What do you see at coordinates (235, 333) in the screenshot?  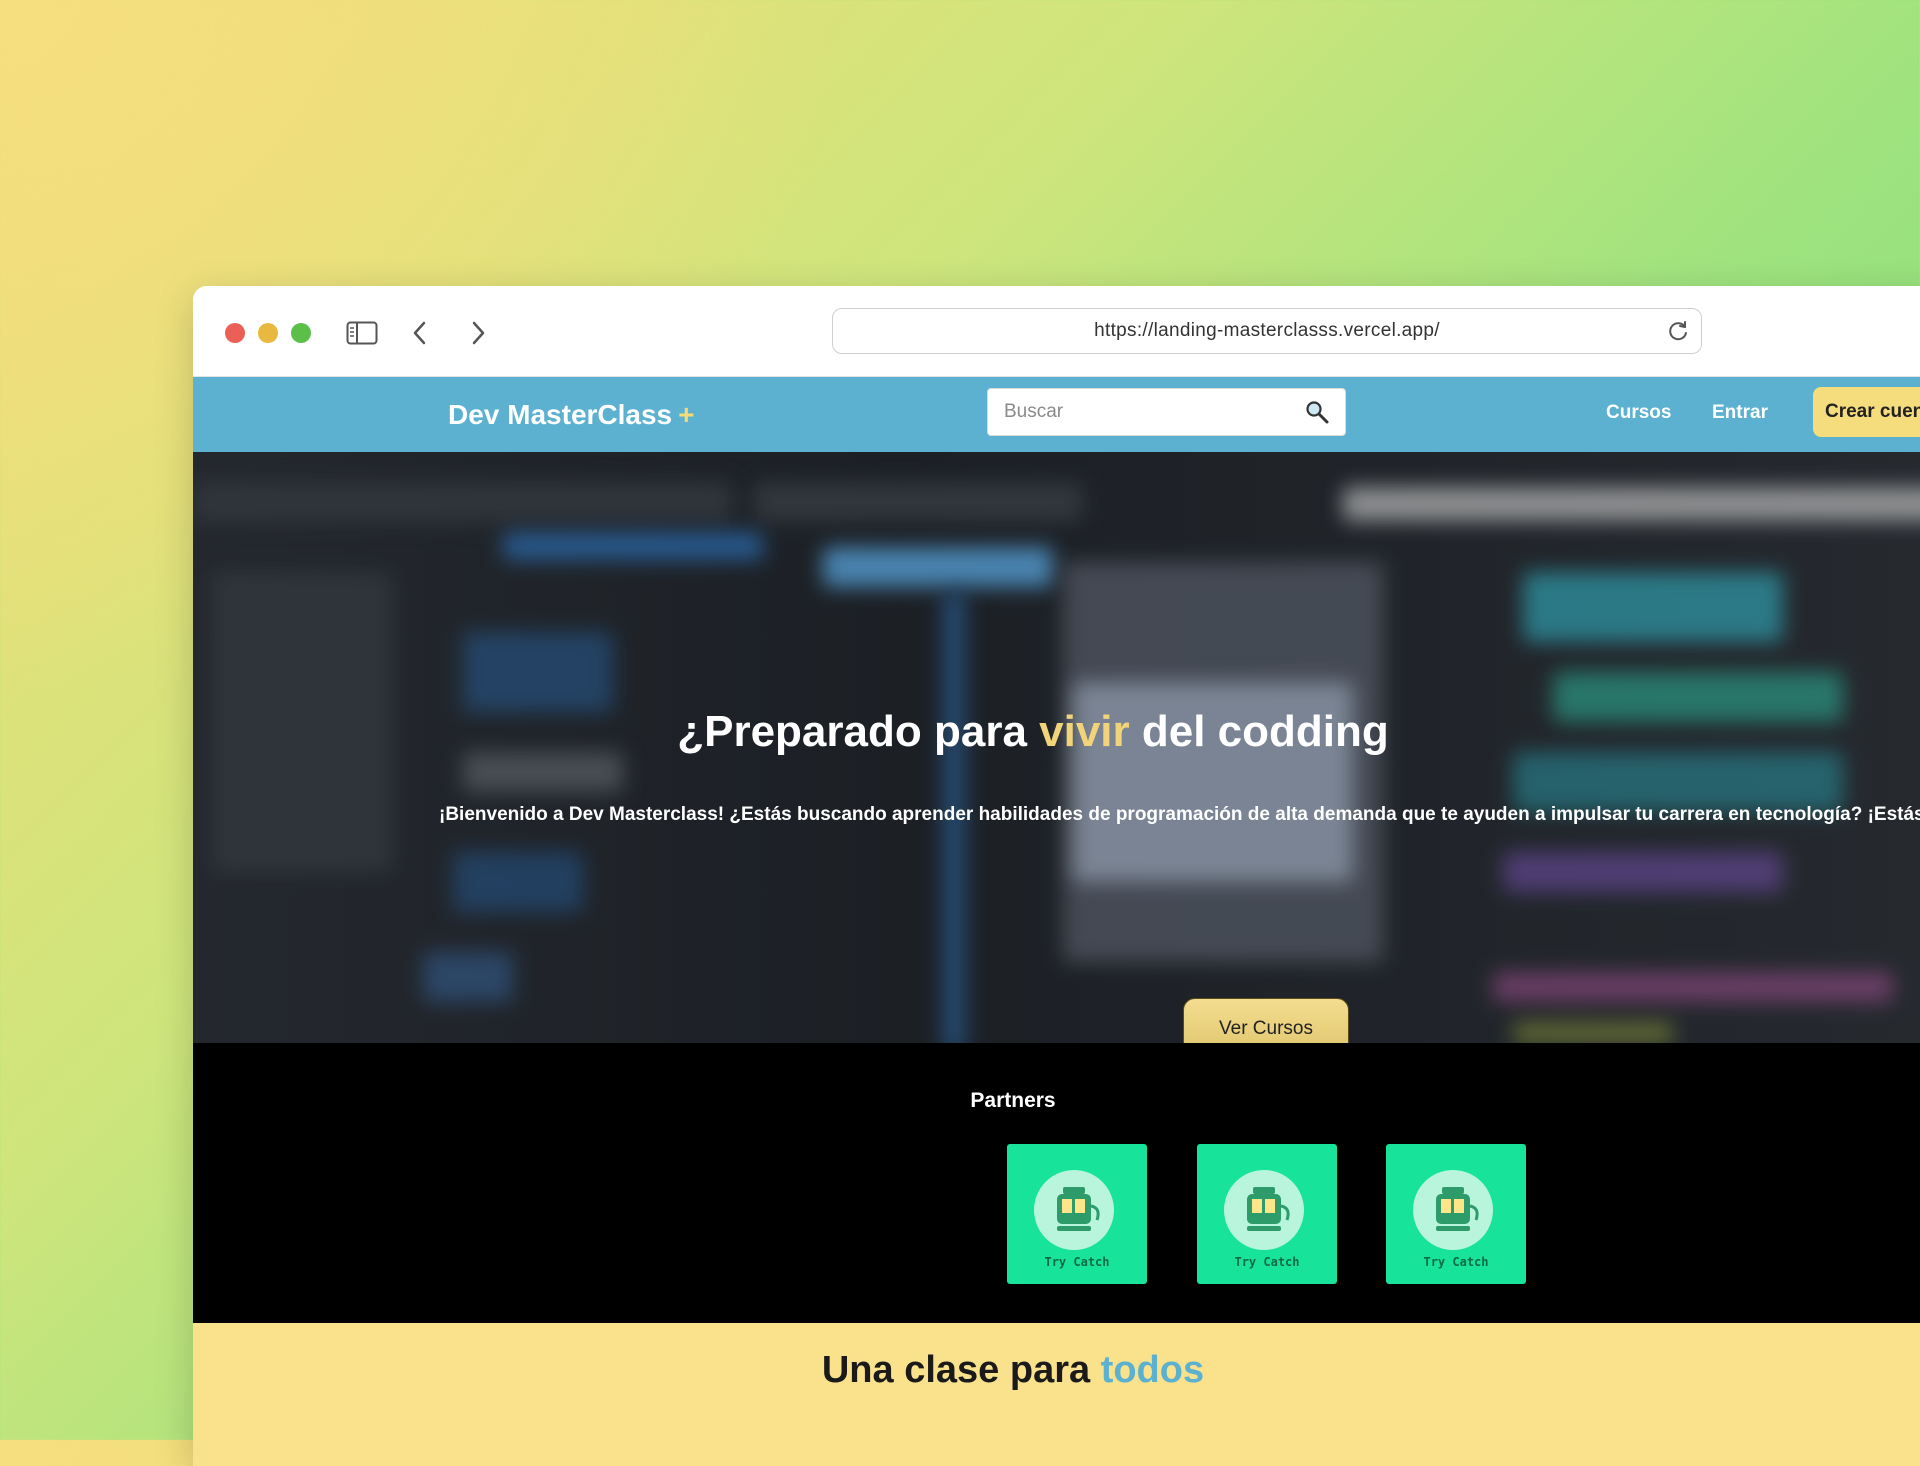 I see `close-window-button` at bounding box center [235, 333].